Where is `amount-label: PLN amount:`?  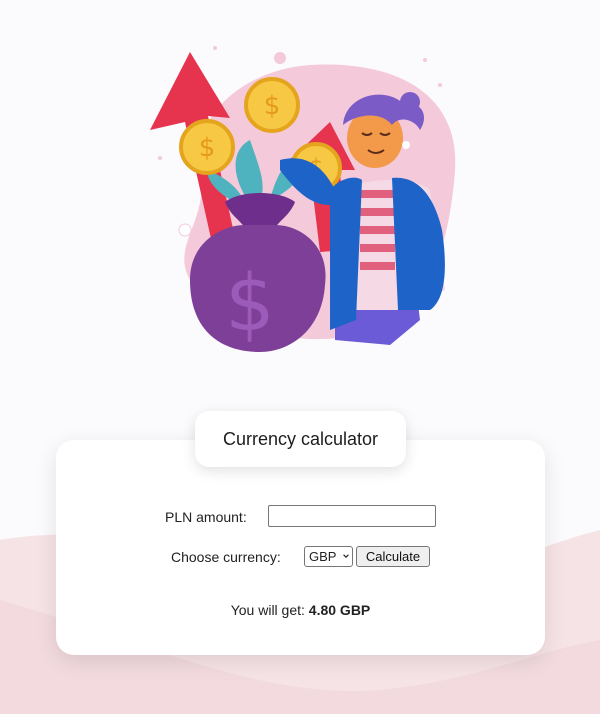
amount-label: PLN amount: is located at coordinates (206, 517).